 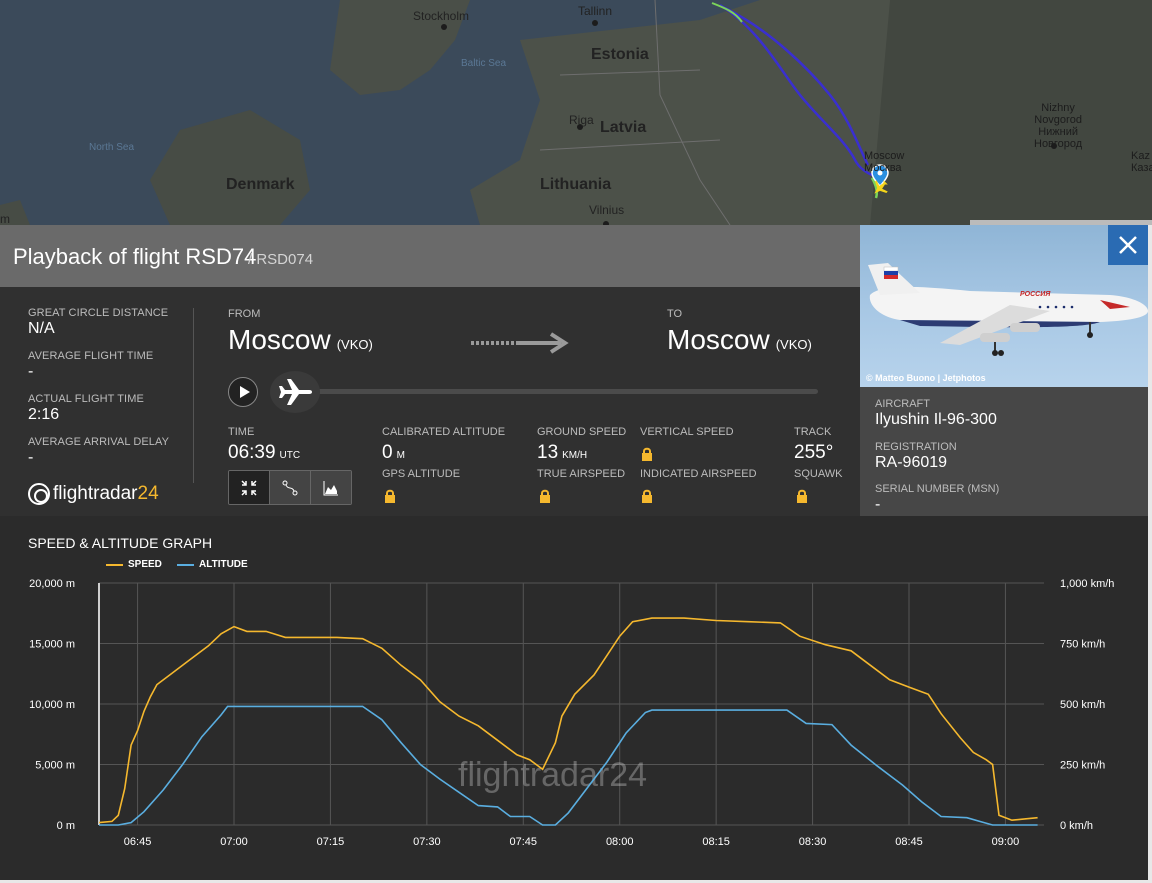 I want to click on cal-alt-number: 0, so click(x=387, y=452).